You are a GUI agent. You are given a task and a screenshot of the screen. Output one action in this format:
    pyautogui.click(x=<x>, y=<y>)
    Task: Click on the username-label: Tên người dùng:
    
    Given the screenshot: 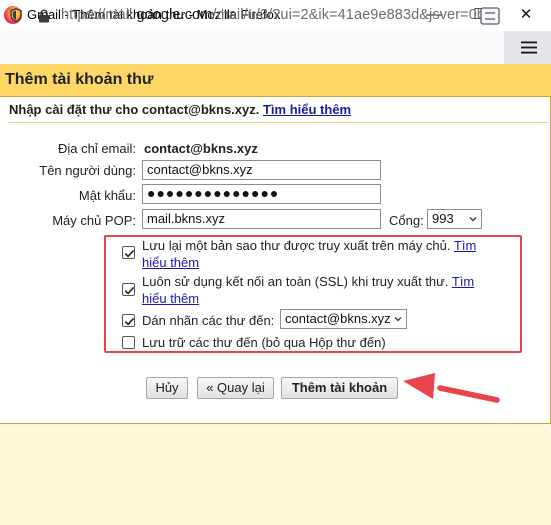 What is the action you would take?
    pyautogui.click(x=87, y=170)
    